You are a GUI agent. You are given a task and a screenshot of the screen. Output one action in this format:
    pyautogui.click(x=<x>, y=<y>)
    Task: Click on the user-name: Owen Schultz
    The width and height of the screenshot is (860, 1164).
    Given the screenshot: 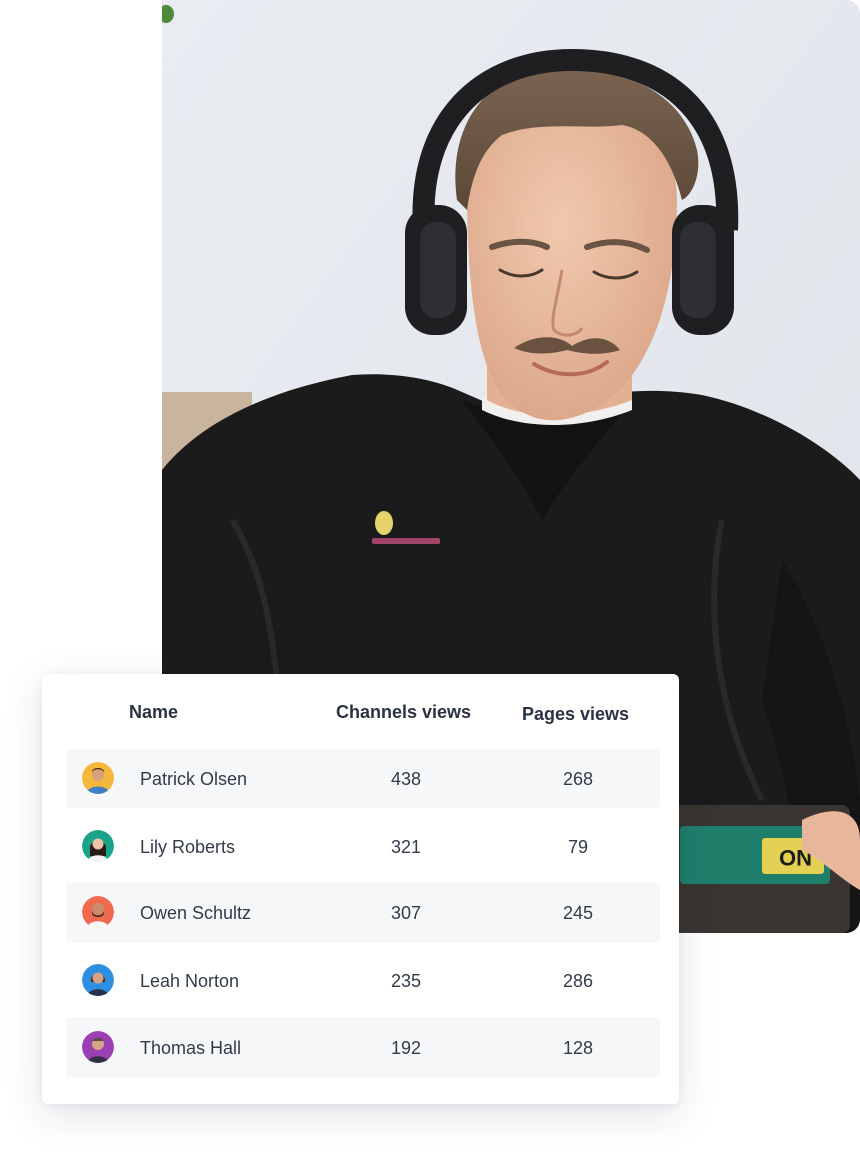 What is the action you would take?
    pyautogui.click(x=196, y=913)
    